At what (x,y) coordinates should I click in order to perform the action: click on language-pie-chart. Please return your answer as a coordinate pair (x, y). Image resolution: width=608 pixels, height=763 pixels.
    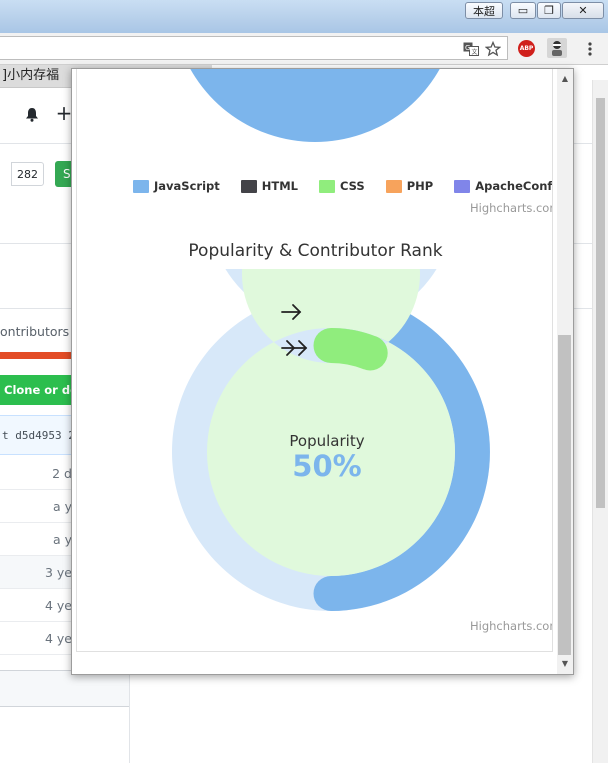
    Looking at the image, I should click on (315, 105).